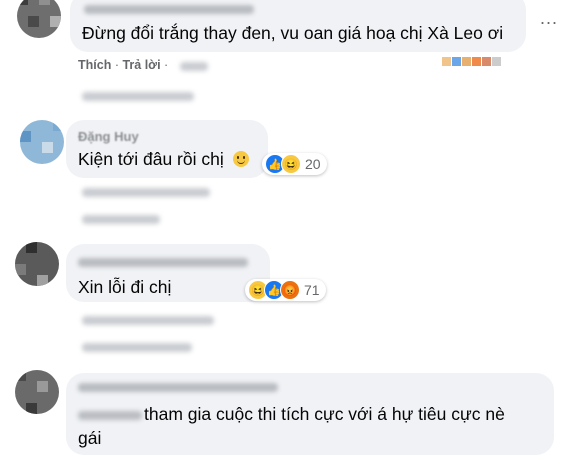 The width and height of the screenshot is (580, 455). Describe the element at coordinates (194, 66) in the screenshot. I see `comment-time` at that location.